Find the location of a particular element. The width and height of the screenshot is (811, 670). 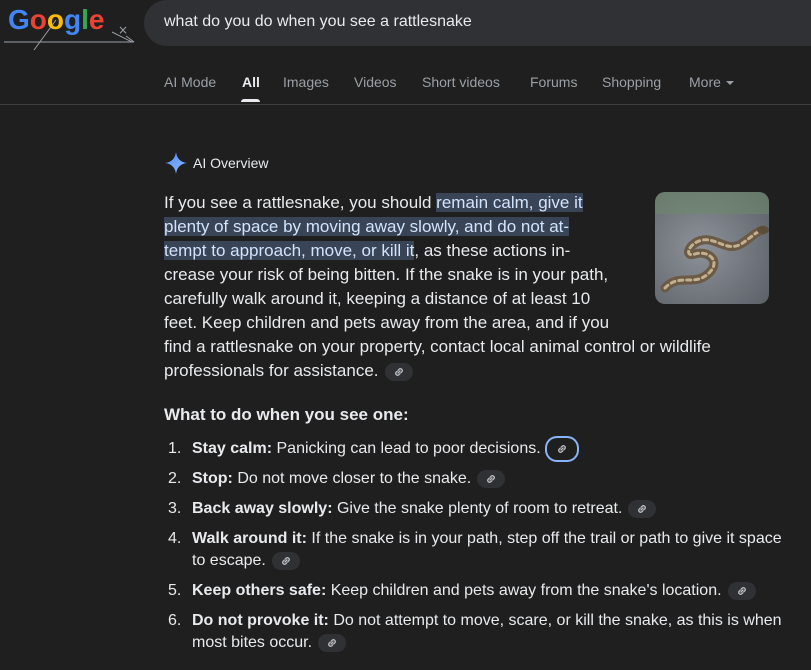

sparkle-icon is located at coordinates (176, 163).